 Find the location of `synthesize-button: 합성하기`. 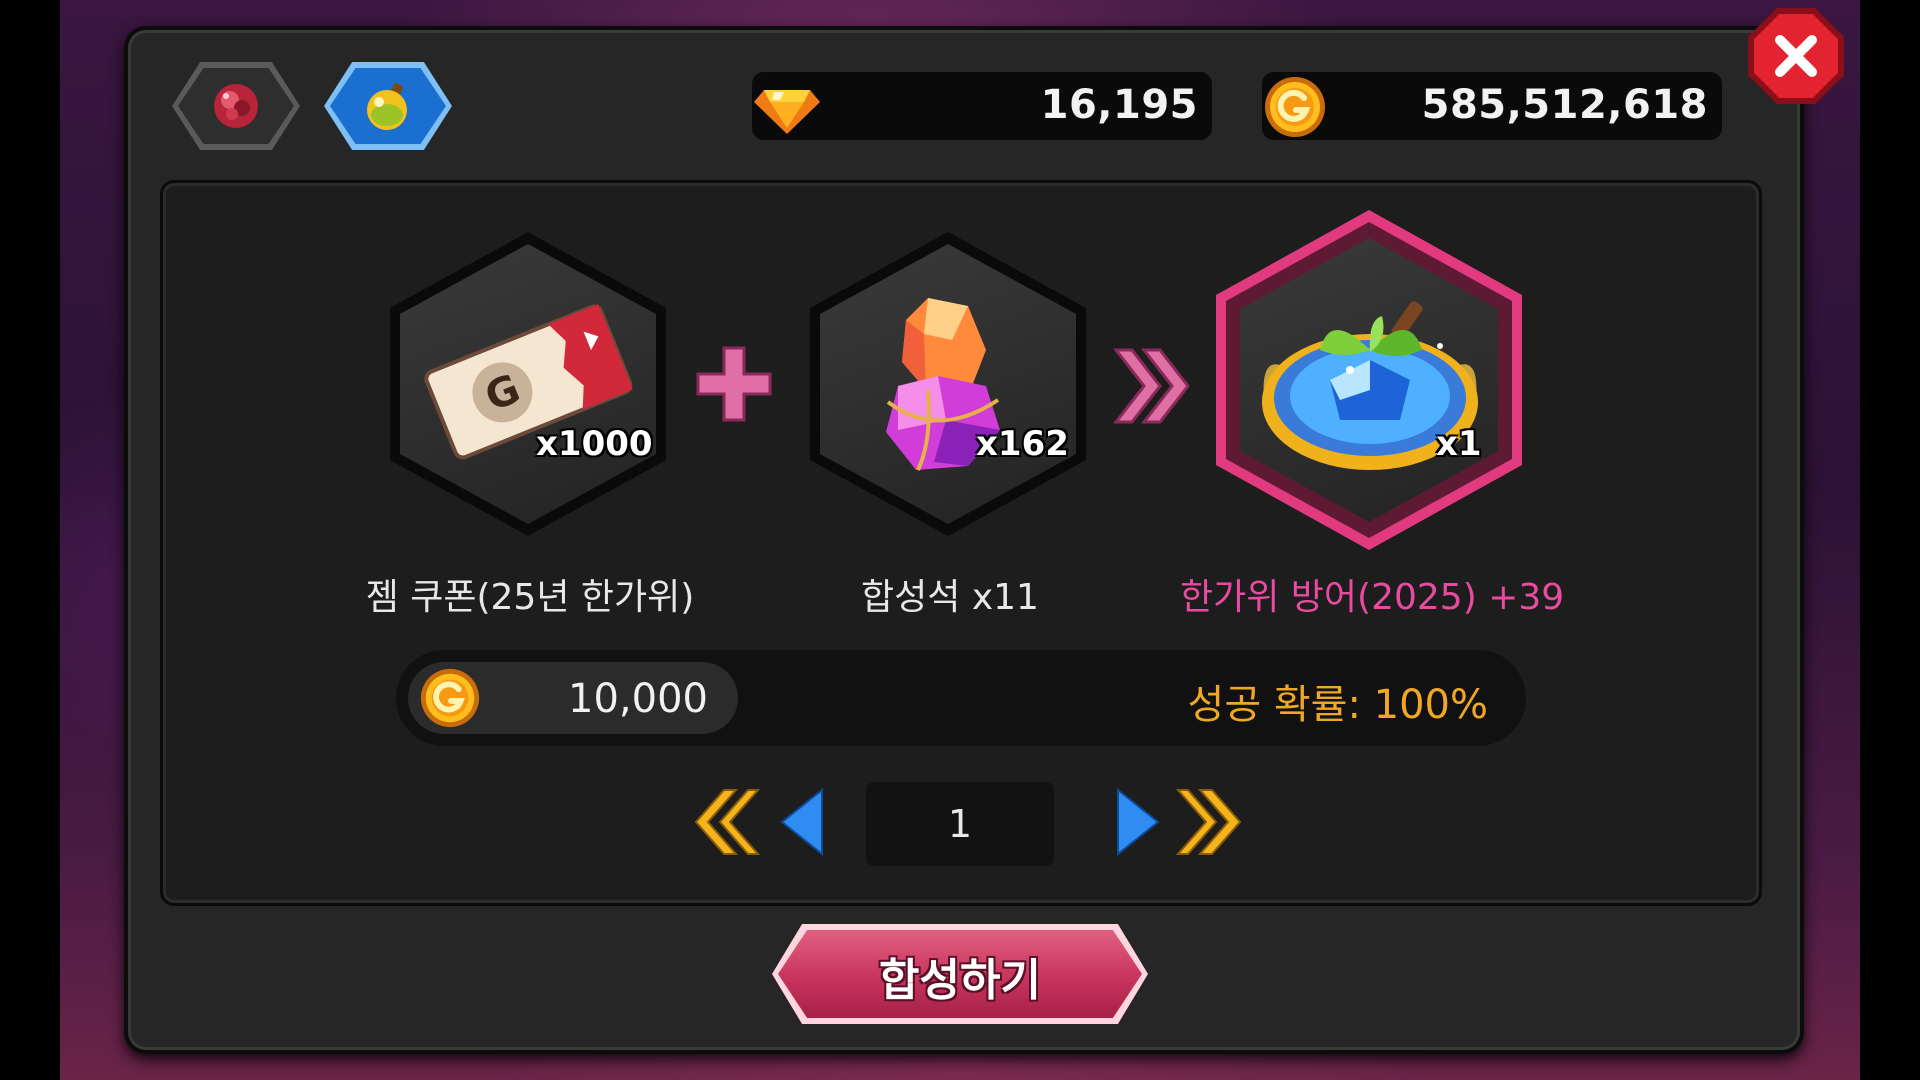

synthesize-button: 합성하기 is located at coordinates (960, 974).